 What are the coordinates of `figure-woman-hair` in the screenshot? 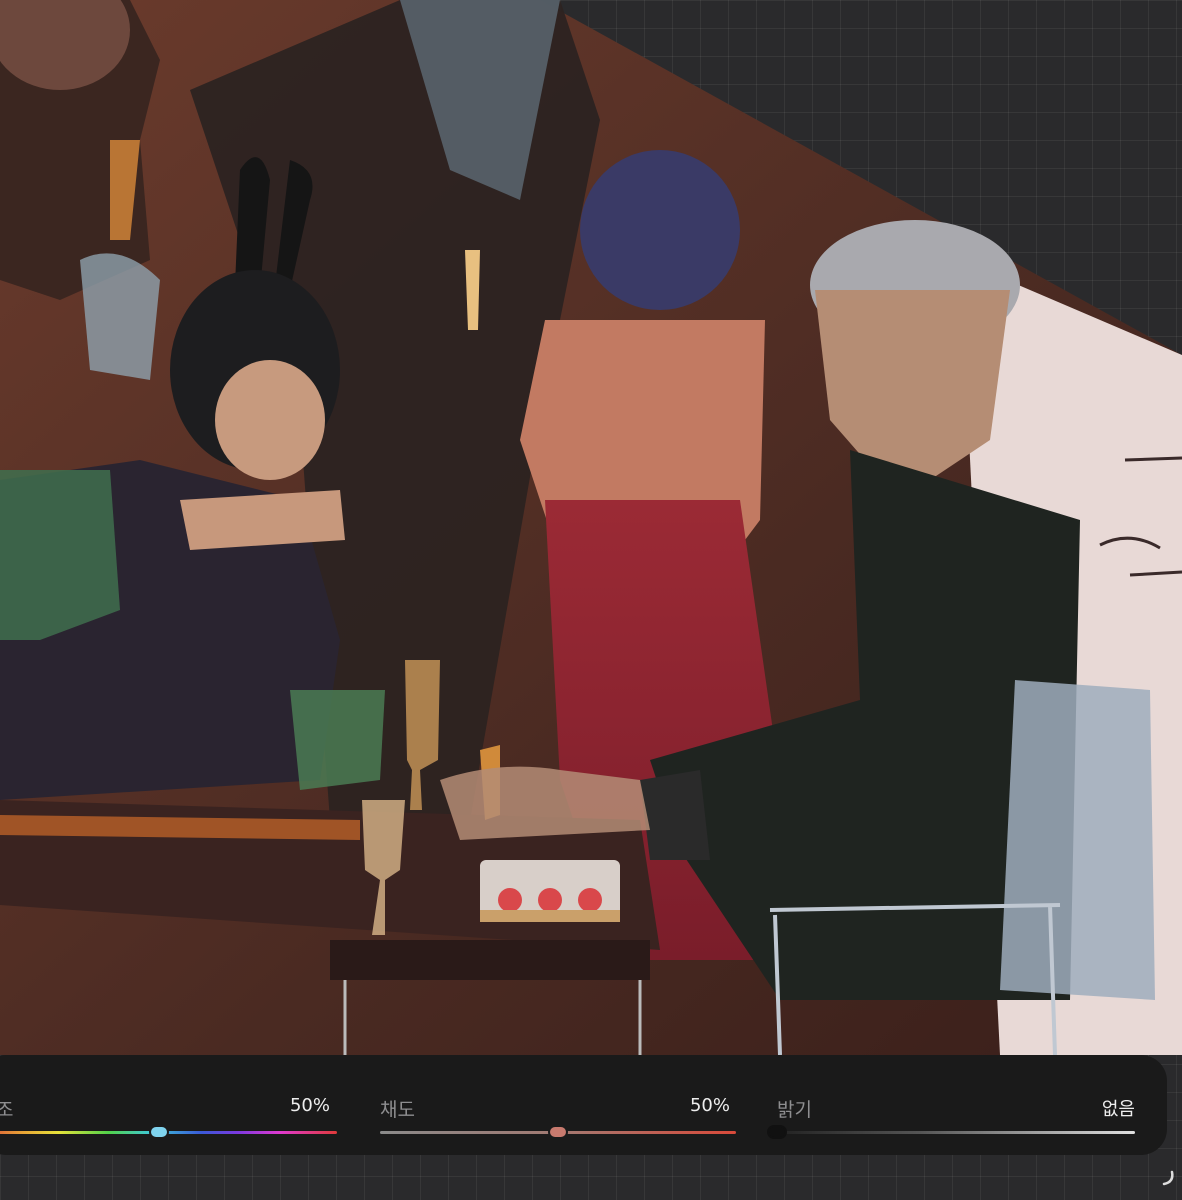 It's located at (660, 230).